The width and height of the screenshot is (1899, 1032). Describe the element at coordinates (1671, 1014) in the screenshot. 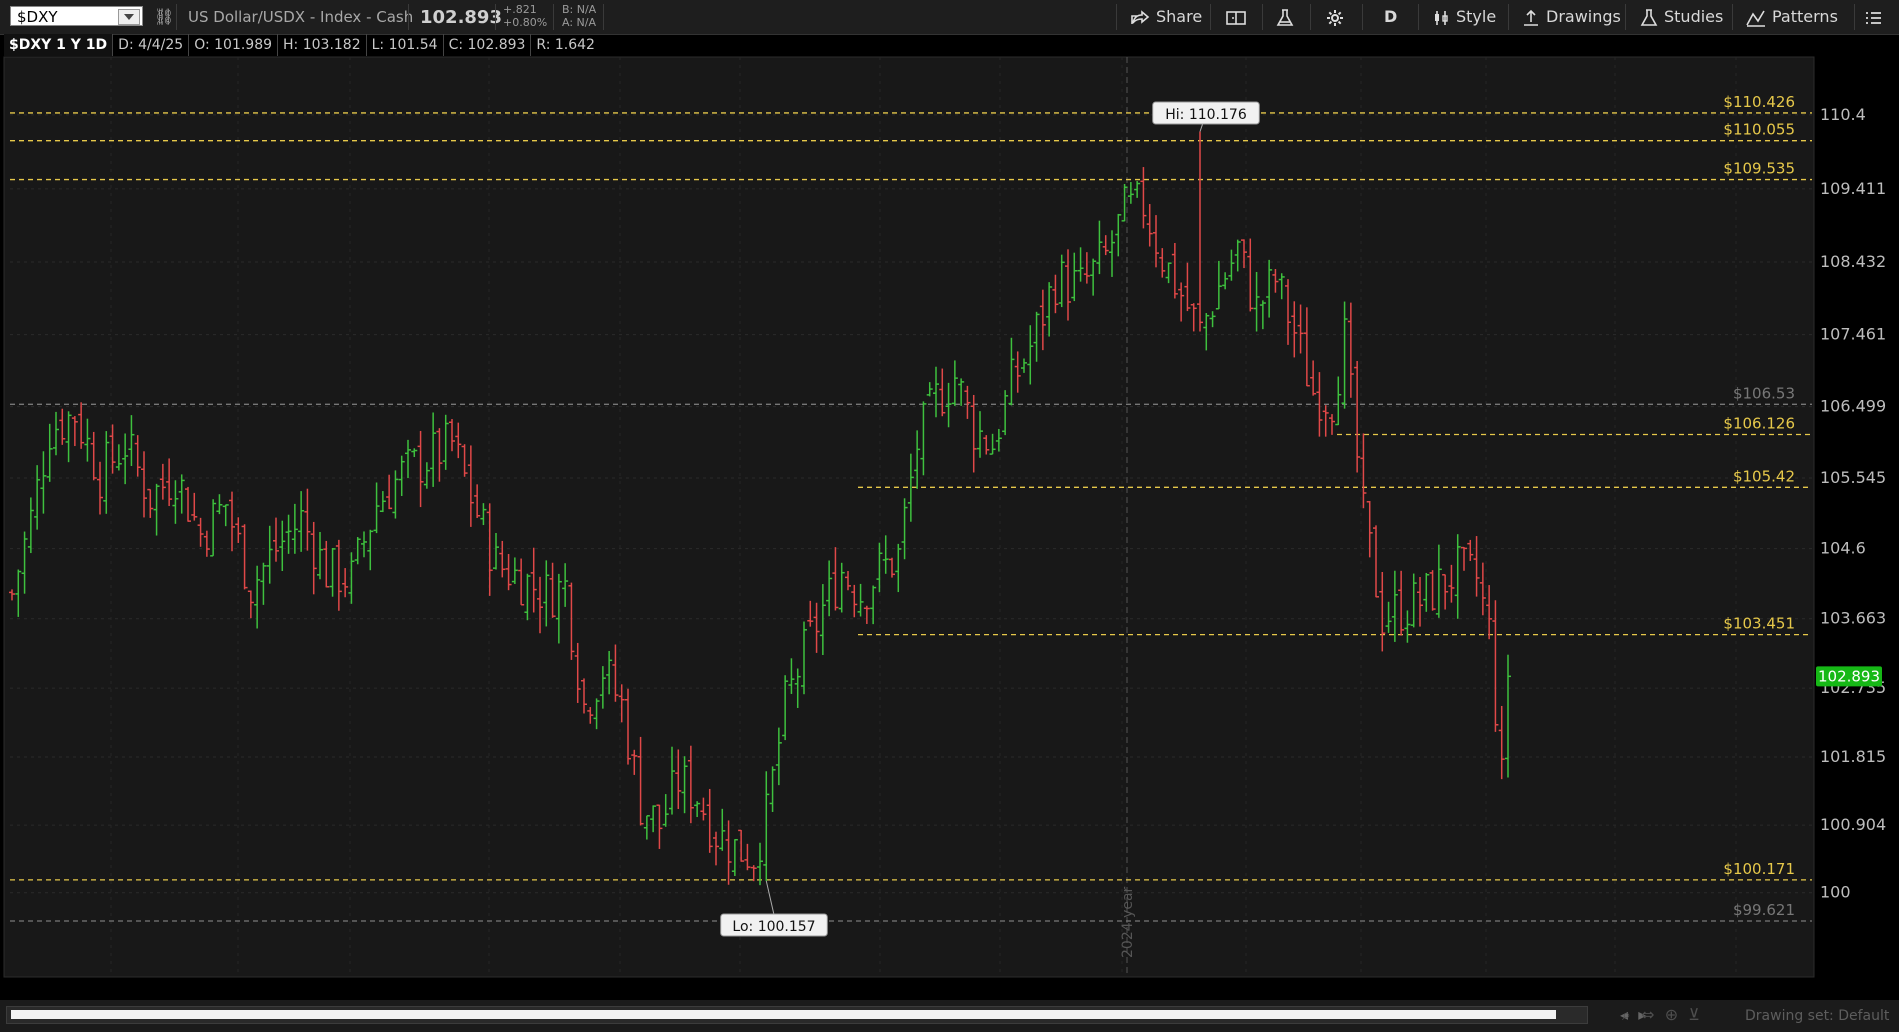

I see `crosshair-icon: ⊕` at that location.